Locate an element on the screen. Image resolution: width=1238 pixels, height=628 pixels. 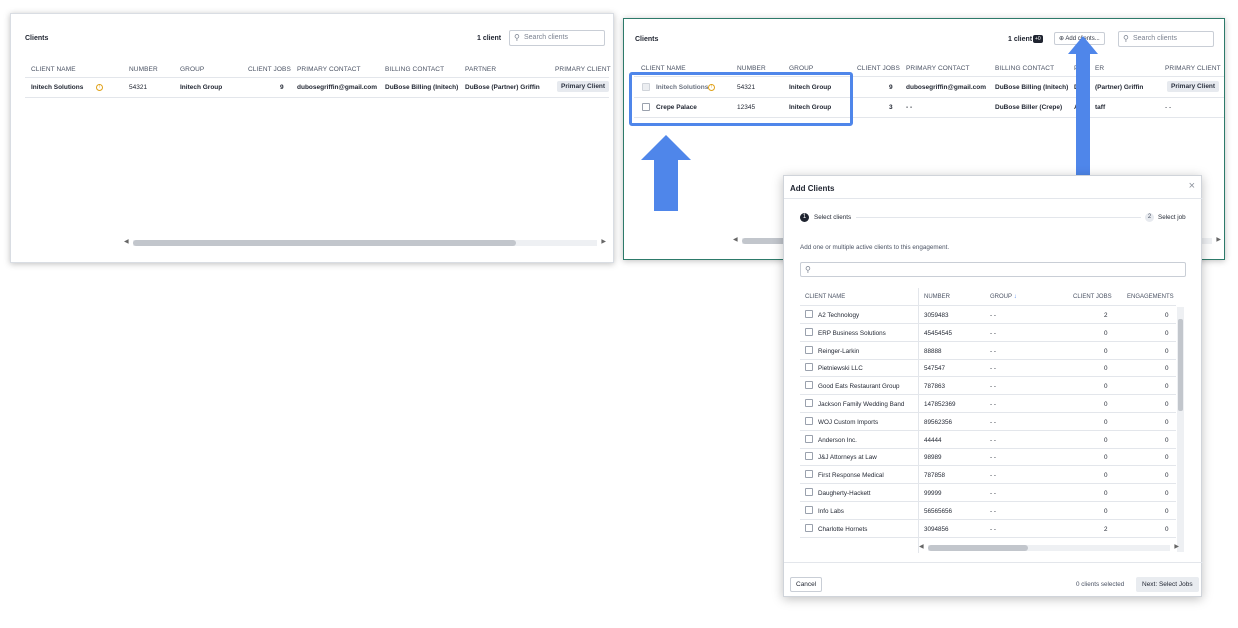
title-divider is located at coordinates (993, 198).